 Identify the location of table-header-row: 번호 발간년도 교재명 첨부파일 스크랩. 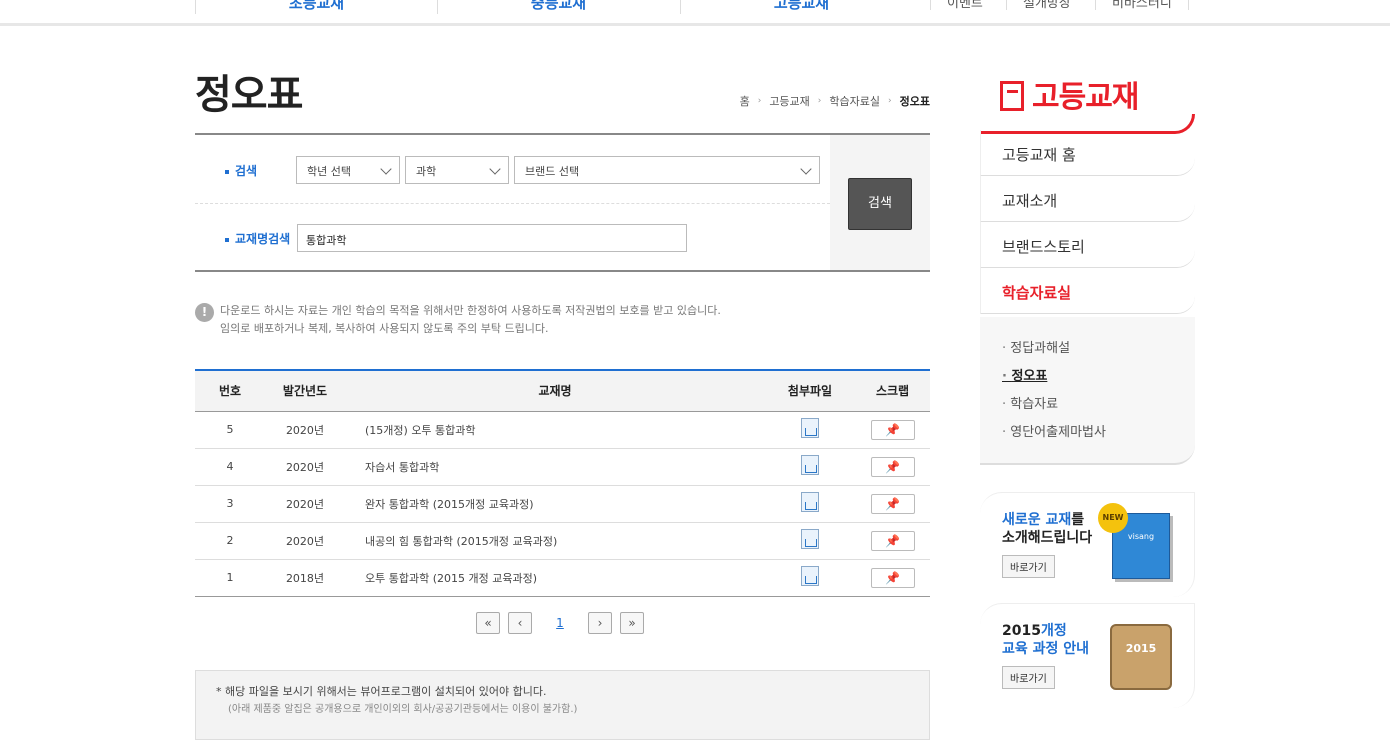
(562, 390).